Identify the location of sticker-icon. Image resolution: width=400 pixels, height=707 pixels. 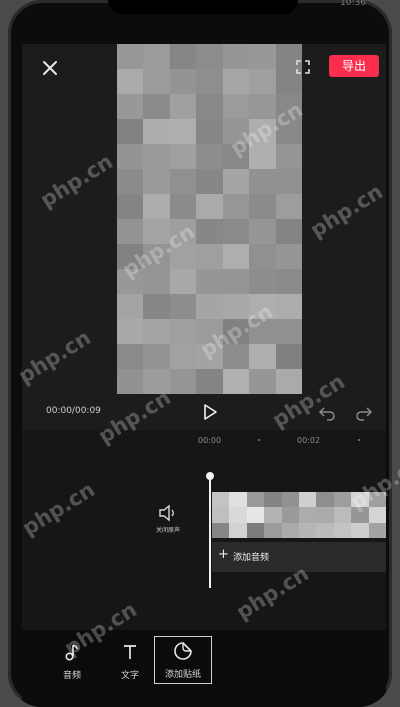
(183, 651).